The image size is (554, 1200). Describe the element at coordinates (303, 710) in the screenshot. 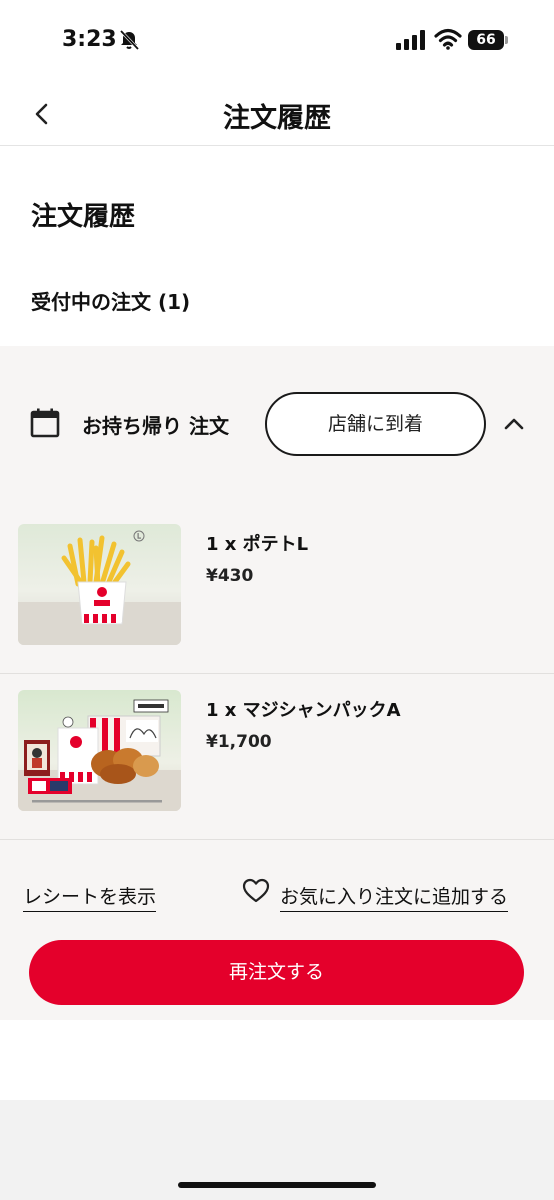

I see `item-name: 1 x マジシャンパックA` at that location.